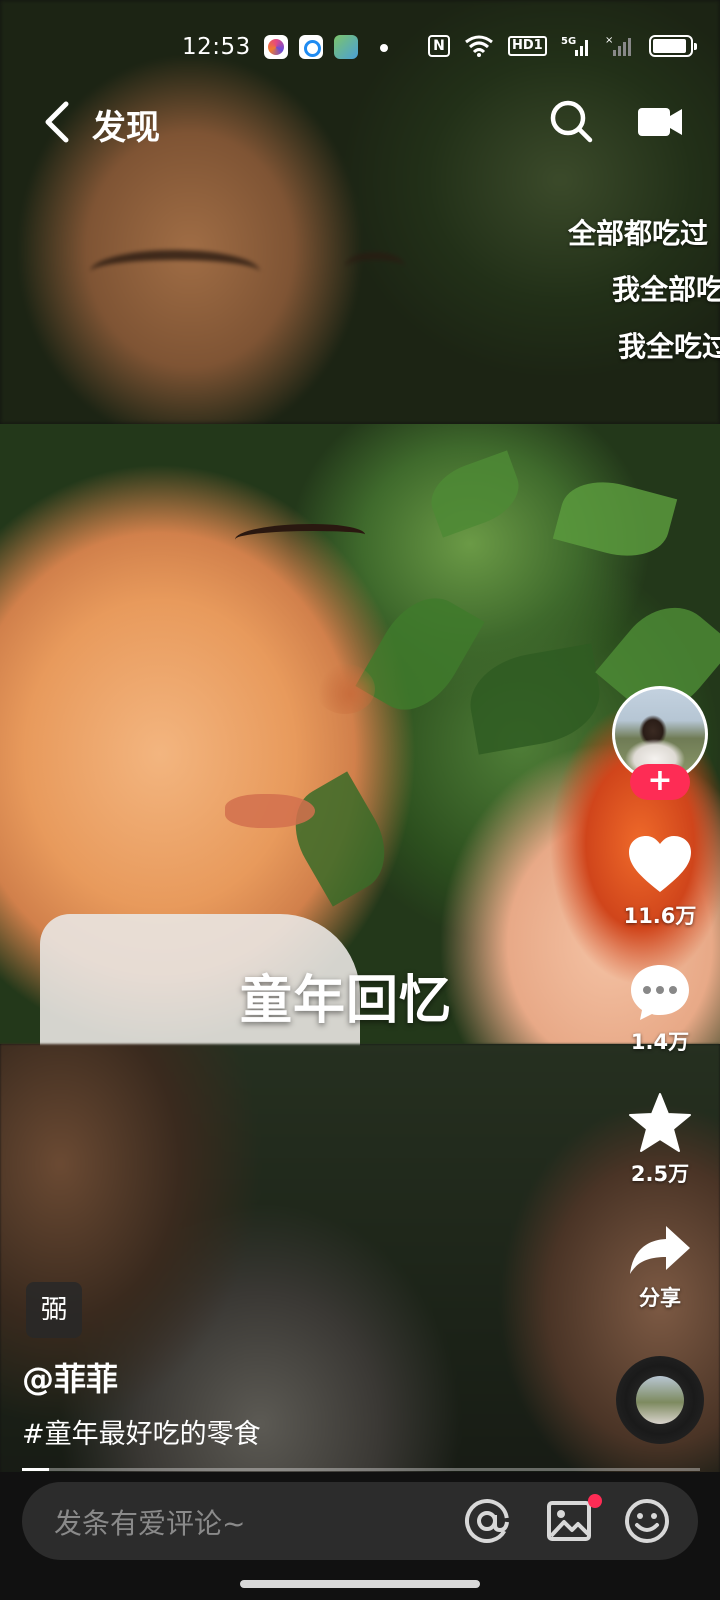 Image resolution: width=720 pixels, height=1600 pixels. What do you see at coordinates (216, 47) in the screenshot?
I see `status-time: 12:53` at bounding box center [216, 47].